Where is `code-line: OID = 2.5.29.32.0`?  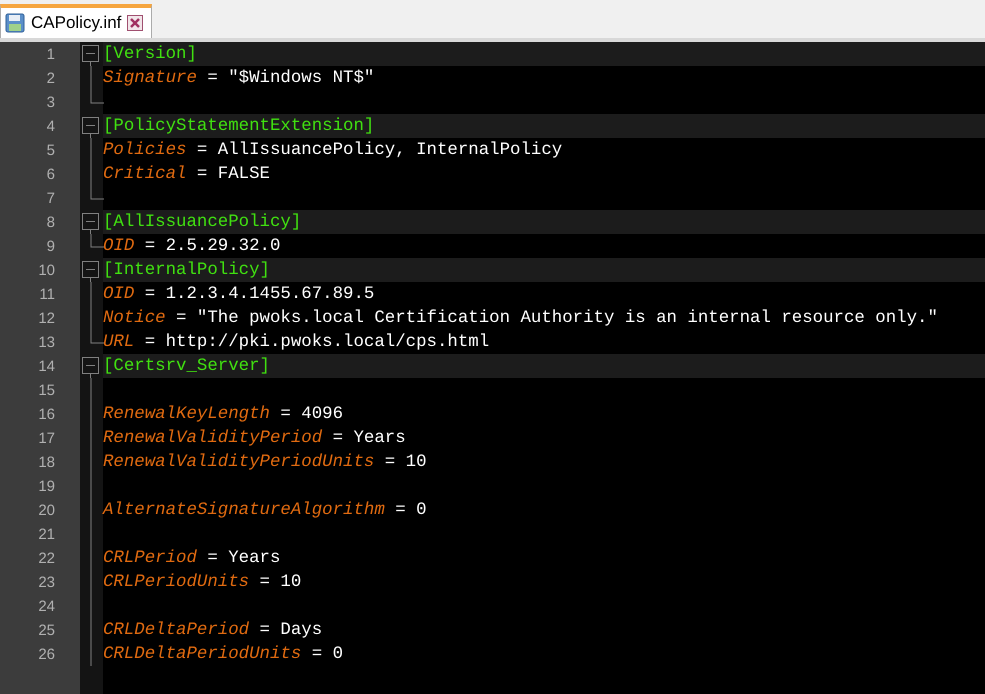 code-line: OID = 2.5.29.32.0 is located at coordinates (191, 246).